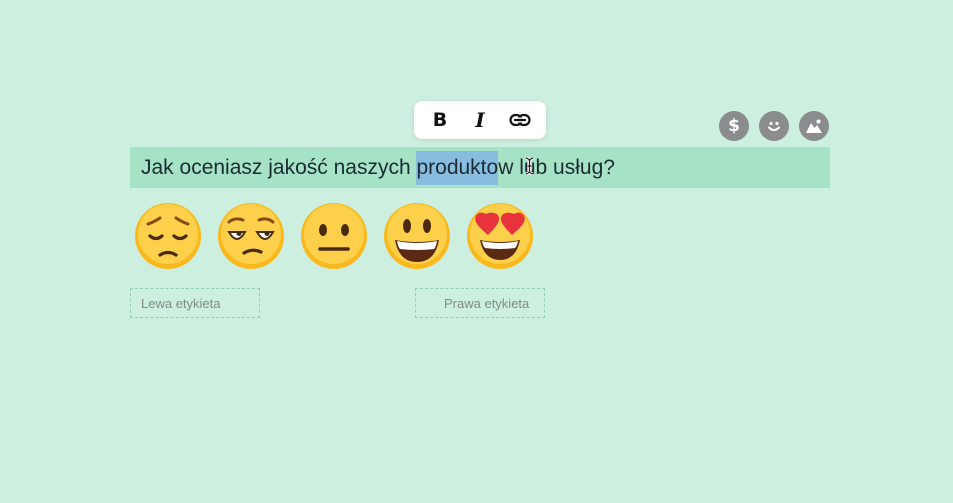 The width and height of the screenshot is (953, 503). What do you see at coordinates (457, 167) in the screenshot?
I see `question-text-selection: produkto` at bounding box center [457, 167].